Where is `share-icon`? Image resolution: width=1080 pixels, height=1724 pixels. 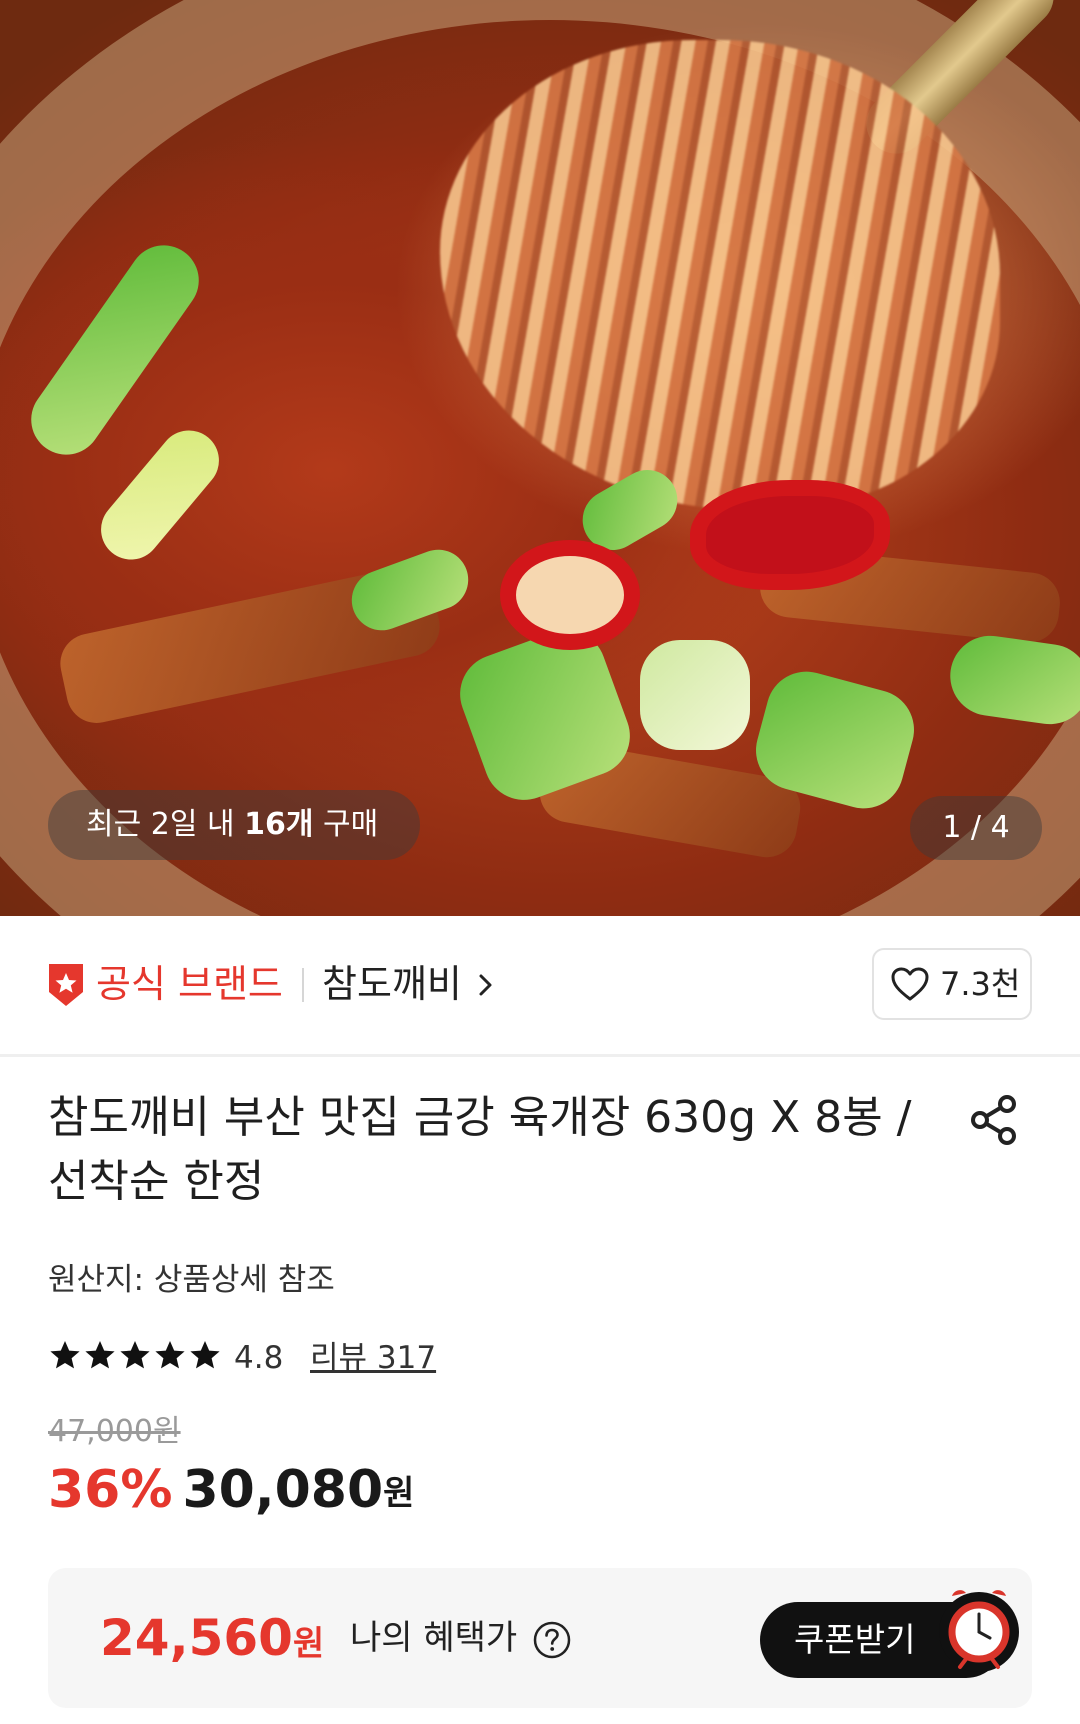 share-icon is located at coordinates (994, 1120).